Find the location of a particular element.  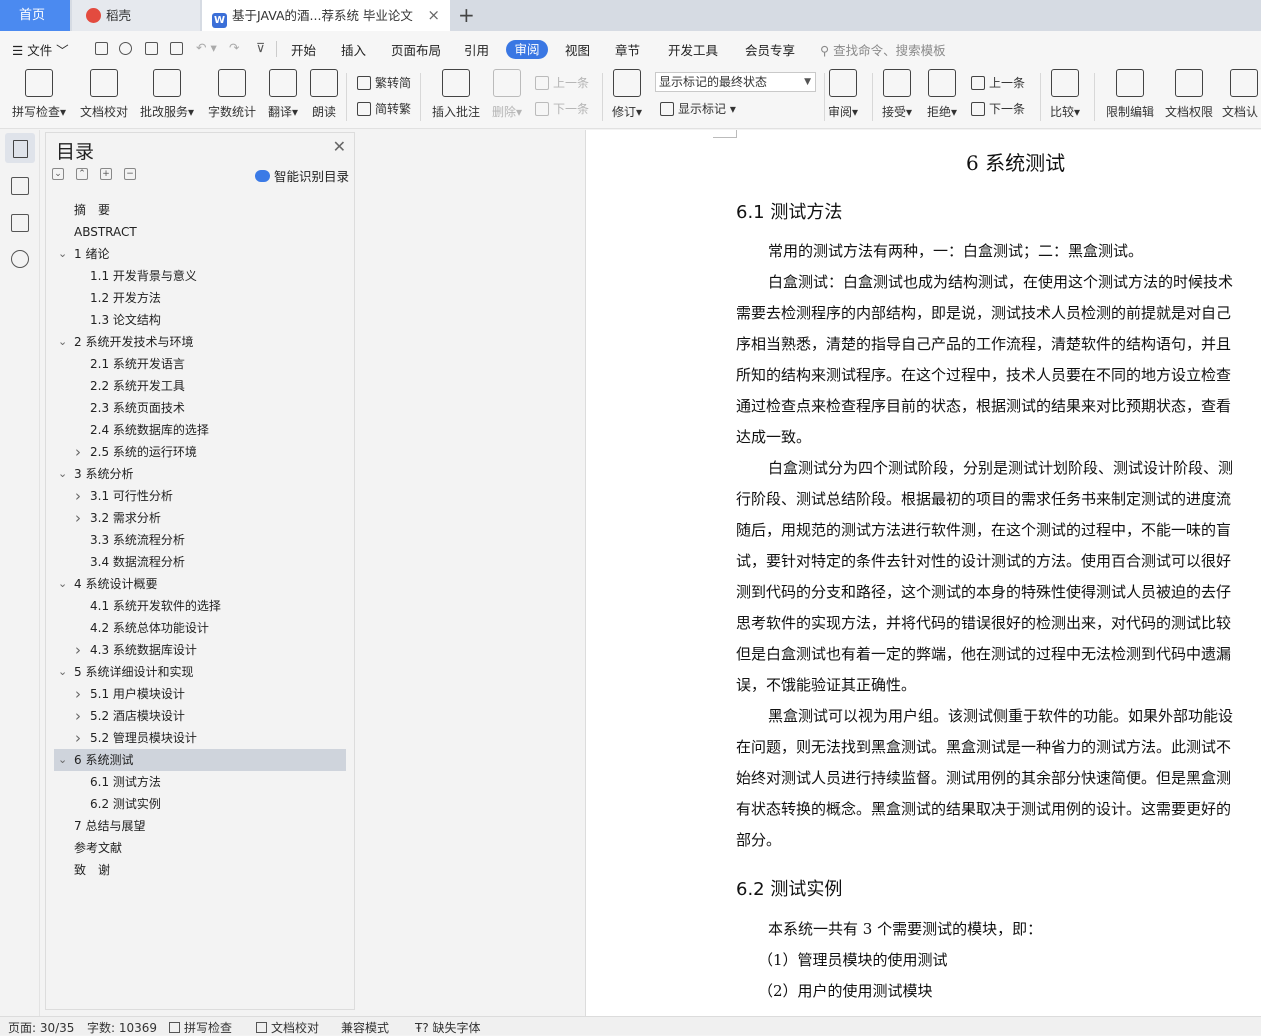

delete-comment-button: 删除▾ is located at coordinates (507, 94).